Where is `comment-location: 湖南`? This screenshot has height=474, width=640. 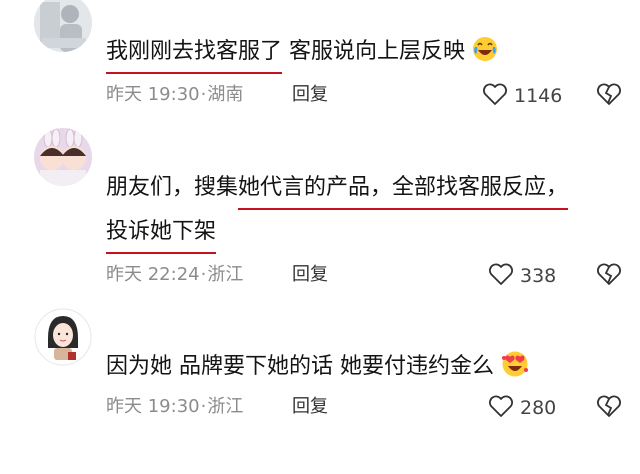 comment-location: 湖南 is located at coordinates (225, 94).